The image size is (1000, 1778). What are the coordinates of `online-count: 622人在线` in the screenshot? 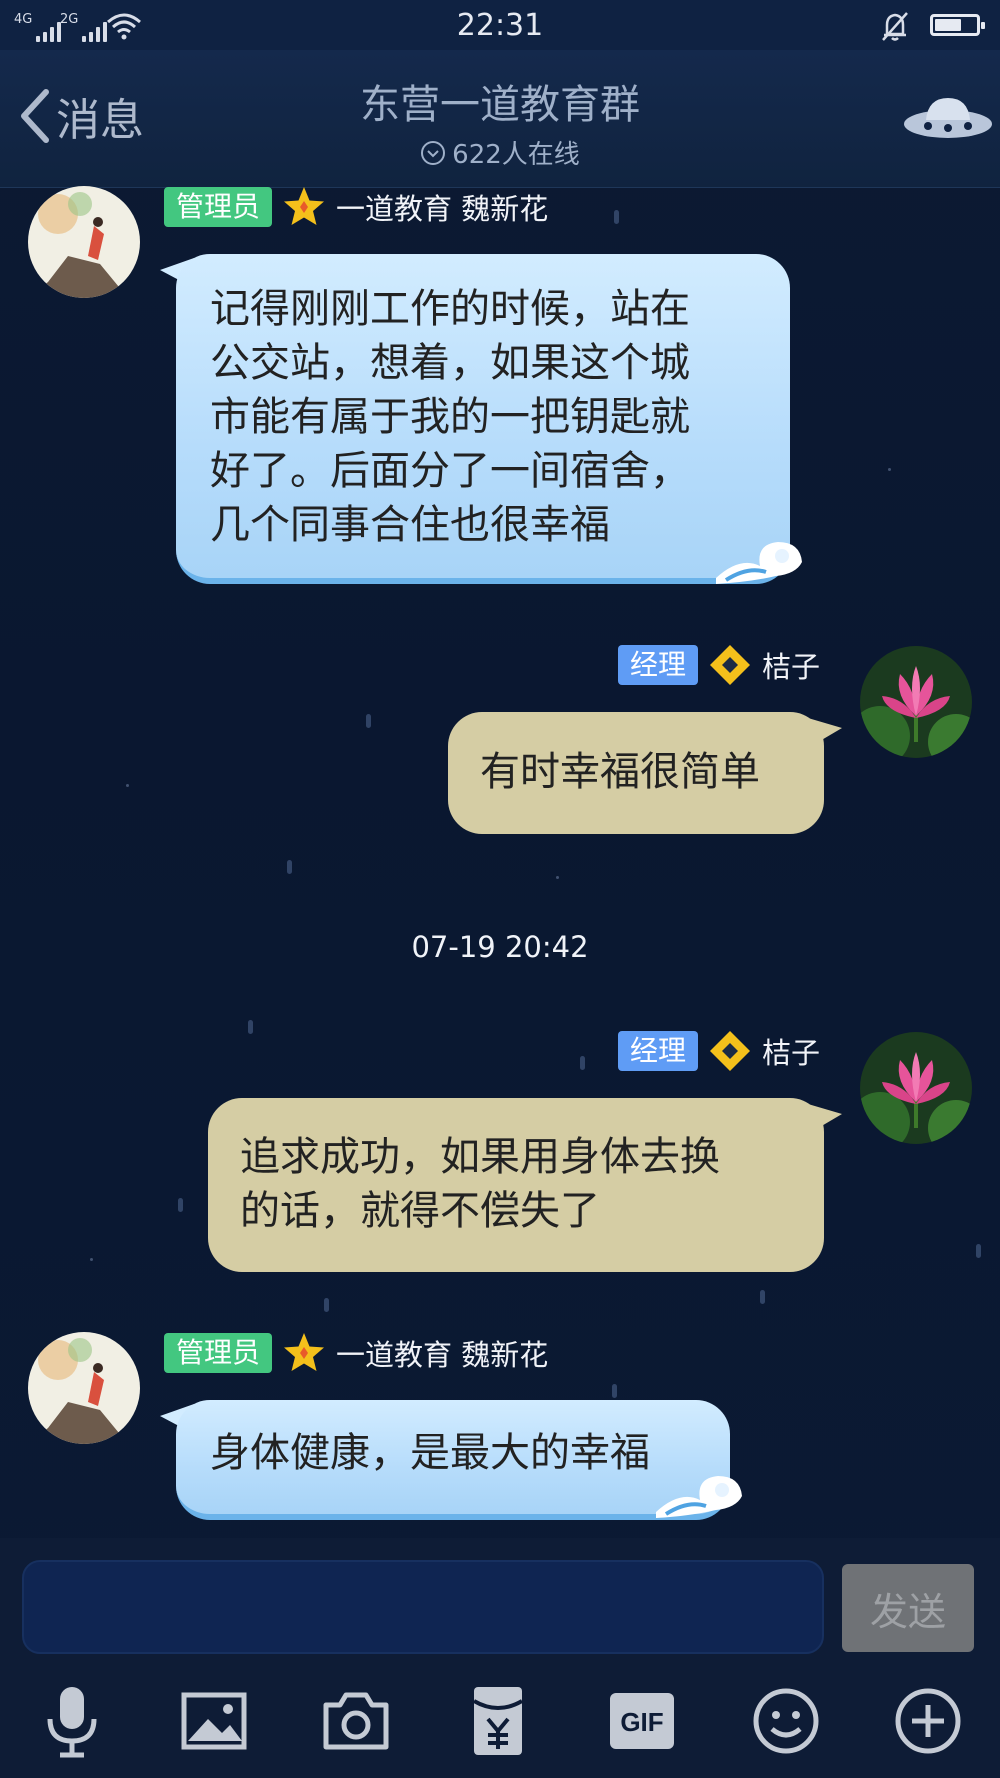 It's located at (500, 152).